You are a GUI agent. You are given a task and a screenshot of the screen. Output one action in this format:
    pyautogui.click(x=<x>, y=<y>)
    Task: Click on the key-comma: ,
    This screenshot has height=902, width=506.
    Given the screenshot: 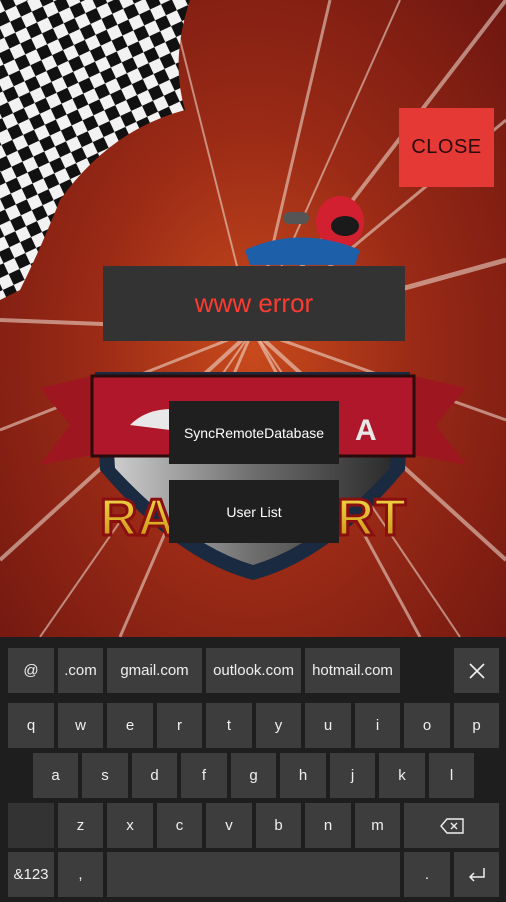 What is the action you would take?
    pyautogui.click(x=80, y=874)
    